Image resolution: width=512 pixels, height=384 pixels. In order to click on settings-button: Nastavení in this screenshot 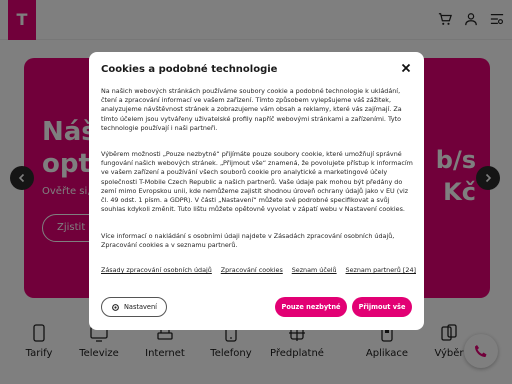, I will do `click(134, 307)`.